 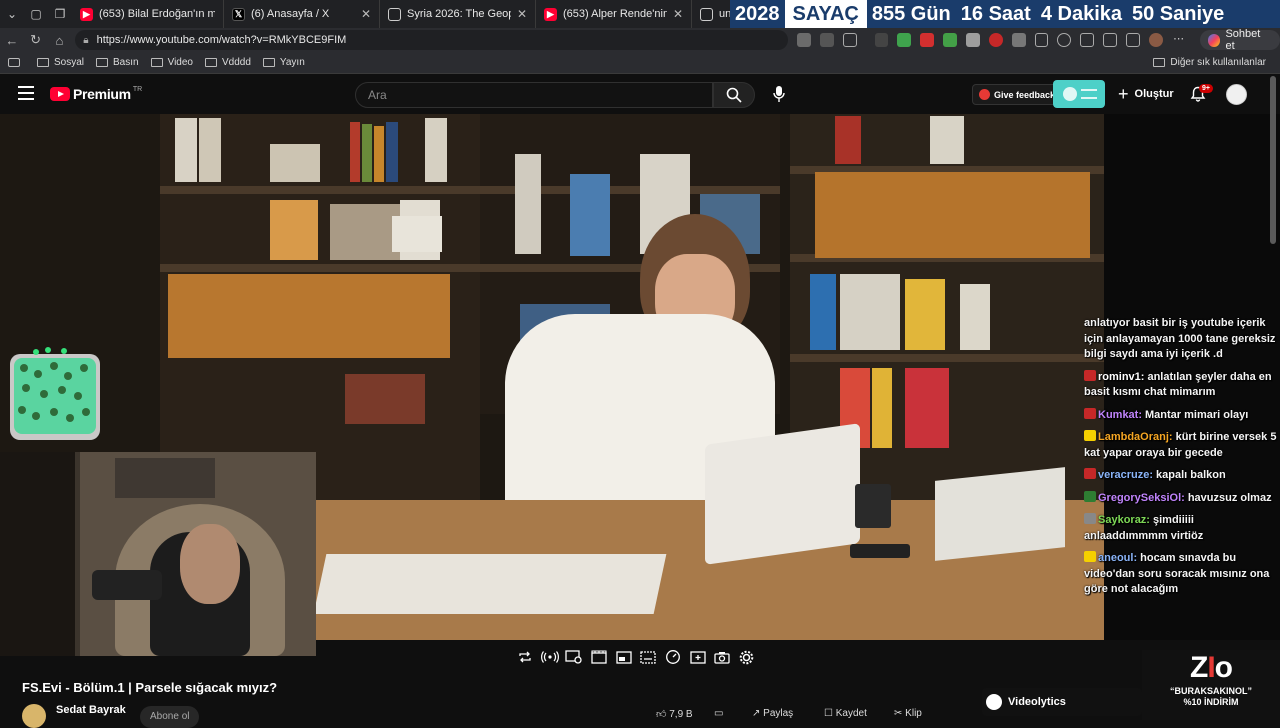 What do you see at coordinates (534, 95) in the screenshot?
I see `search-input: Ara` at bounding box center [534, 95].